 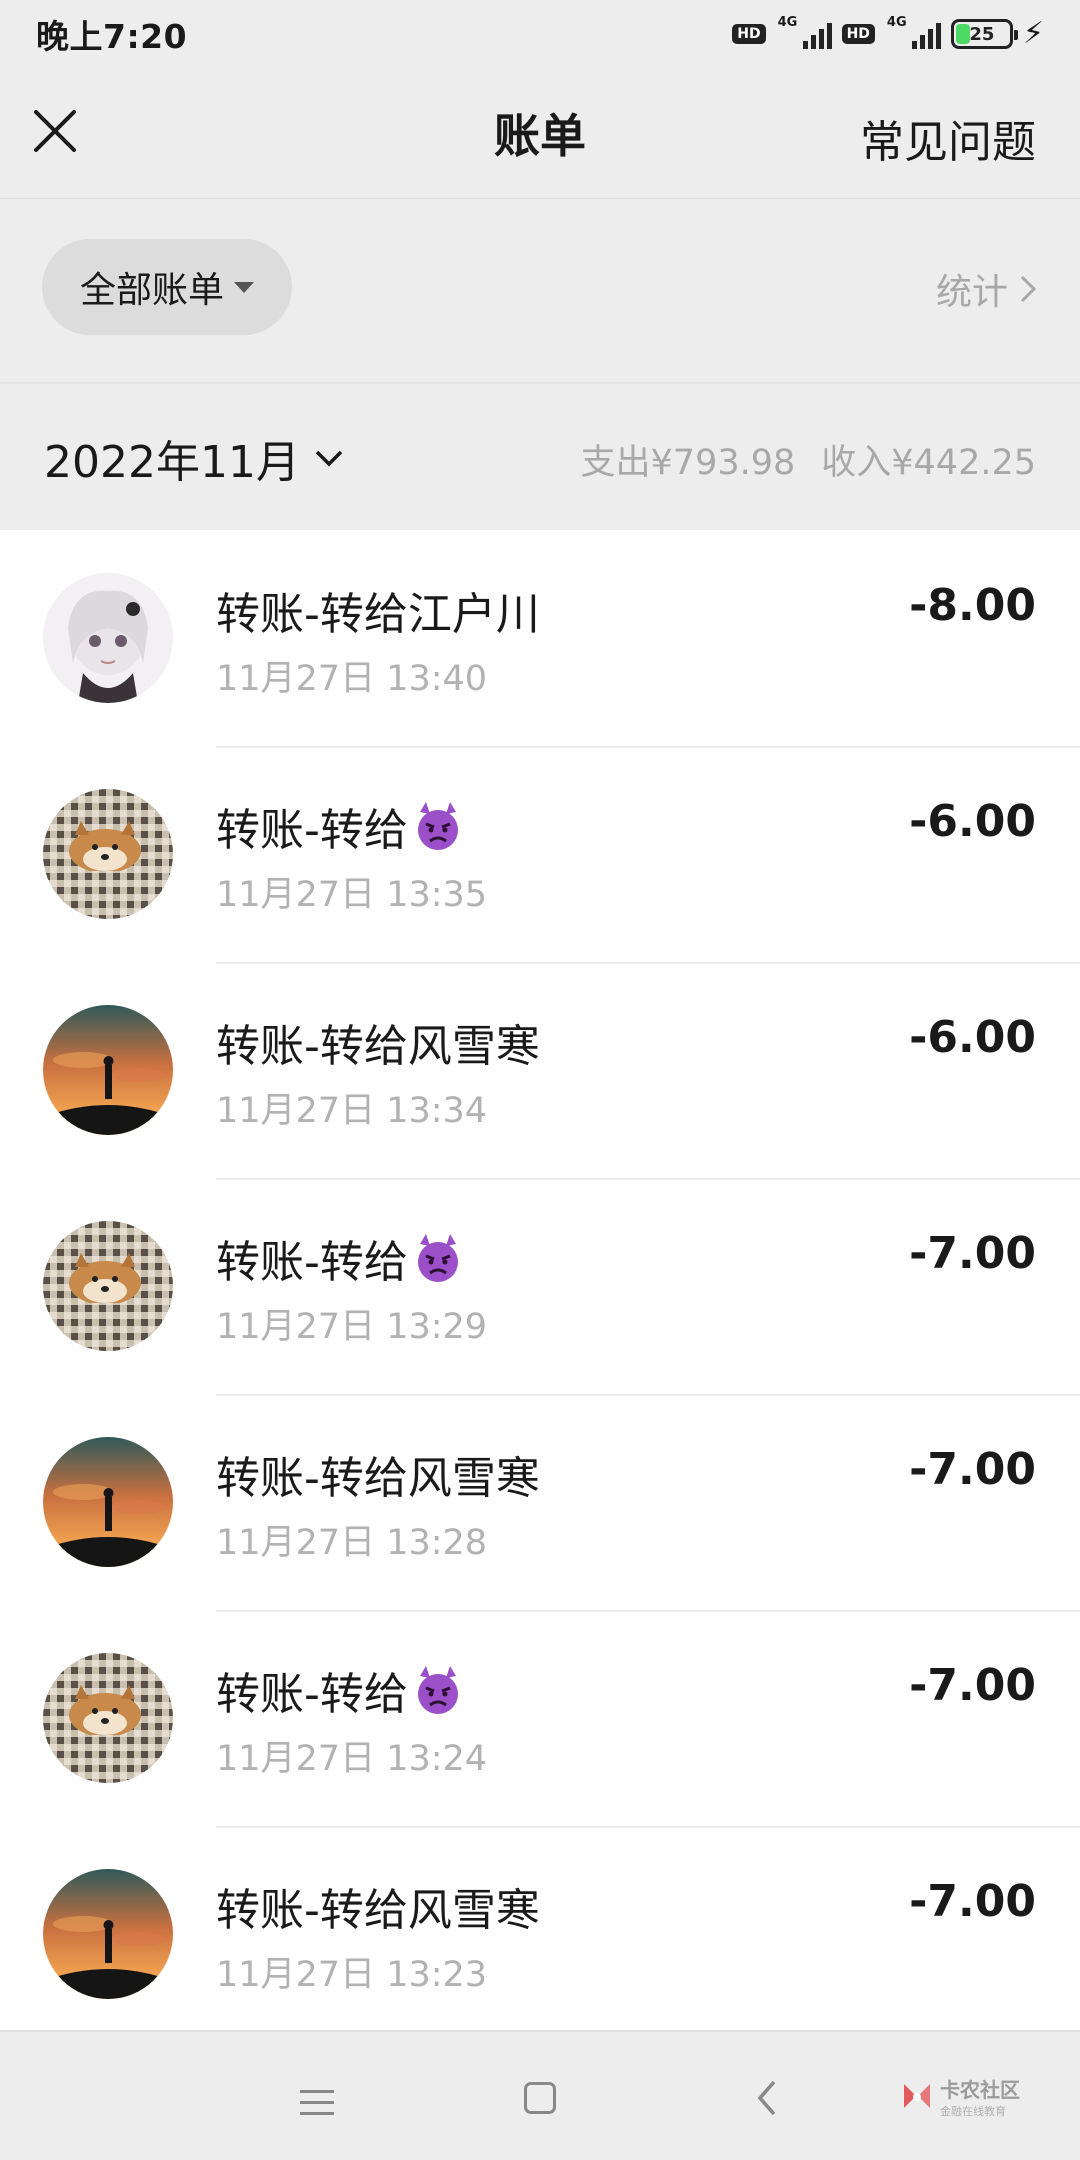 What do you see at coordinates (352, 1111) in the screenshot?
I see `transaction-time: 11月27日 13:34` at bounding box center [352, 1111].